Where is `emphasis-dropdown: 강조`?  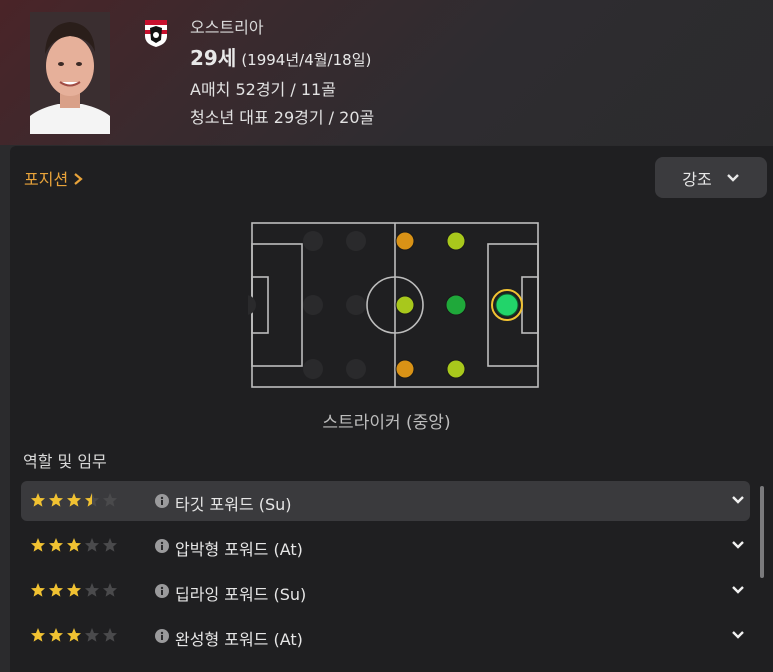 emphasis-dropdown: 강조 is located at coordinates (711, 177).